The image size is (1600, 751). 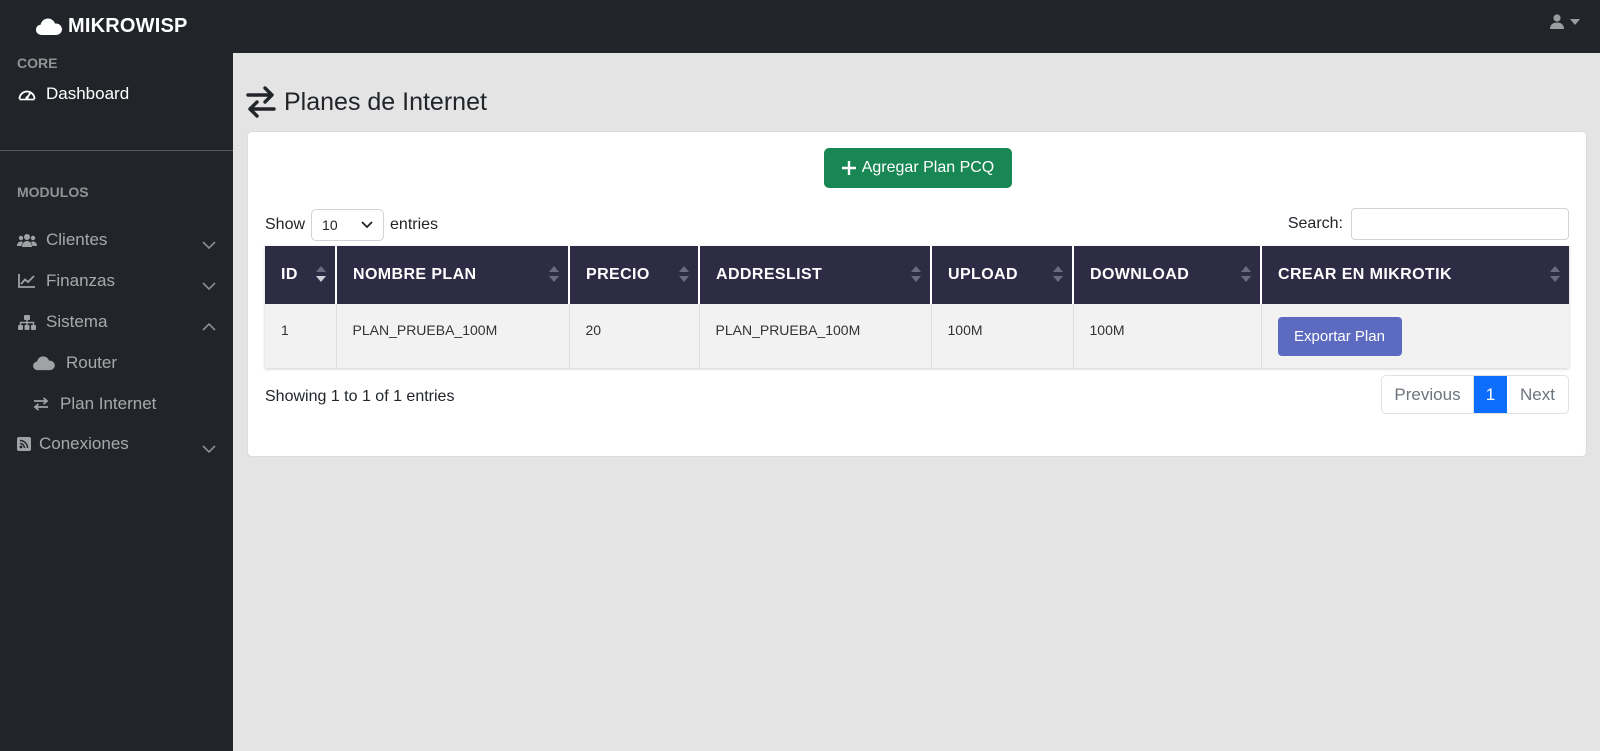 I want to click on chart-line-icon, so click(x=27, y=281).